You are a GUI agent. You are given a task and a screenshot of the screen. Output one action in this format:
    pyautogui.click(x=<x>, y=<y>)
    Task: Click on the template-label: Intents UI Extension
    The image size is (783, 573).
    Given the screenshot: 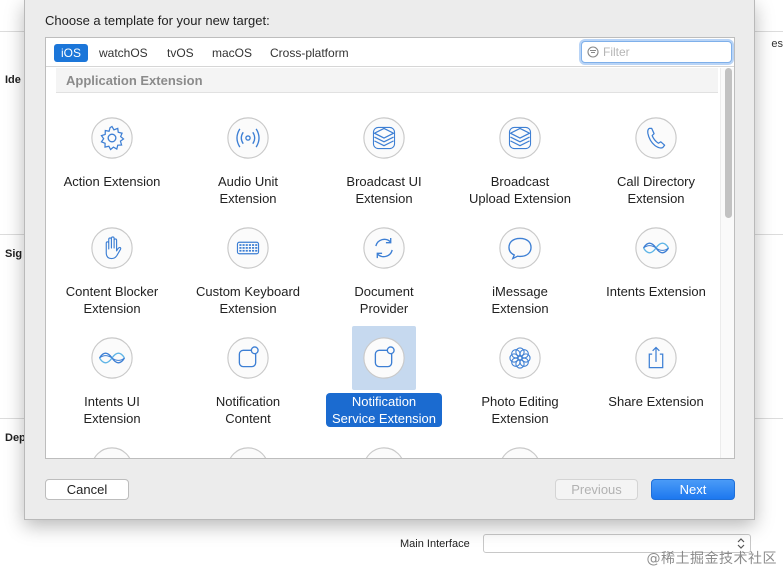 What is the action you would take?
    pyautogui.click(x=112, y=410)
    